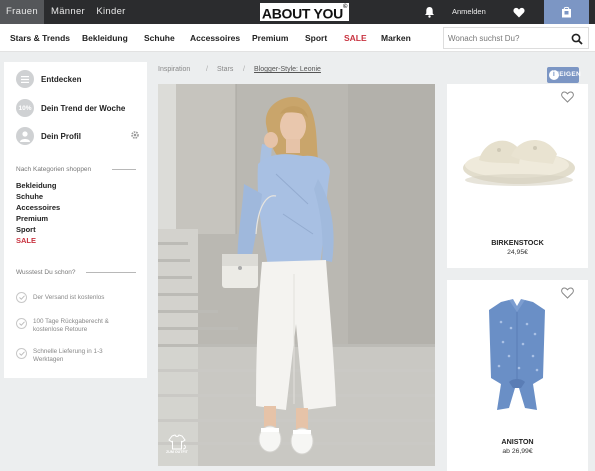 The height and width of the screenshot is (471, 595). What do you see at coordinates (270, 38) in the screenshot?
I see `nav-premium: Premium` at bounding box center [270, 38].